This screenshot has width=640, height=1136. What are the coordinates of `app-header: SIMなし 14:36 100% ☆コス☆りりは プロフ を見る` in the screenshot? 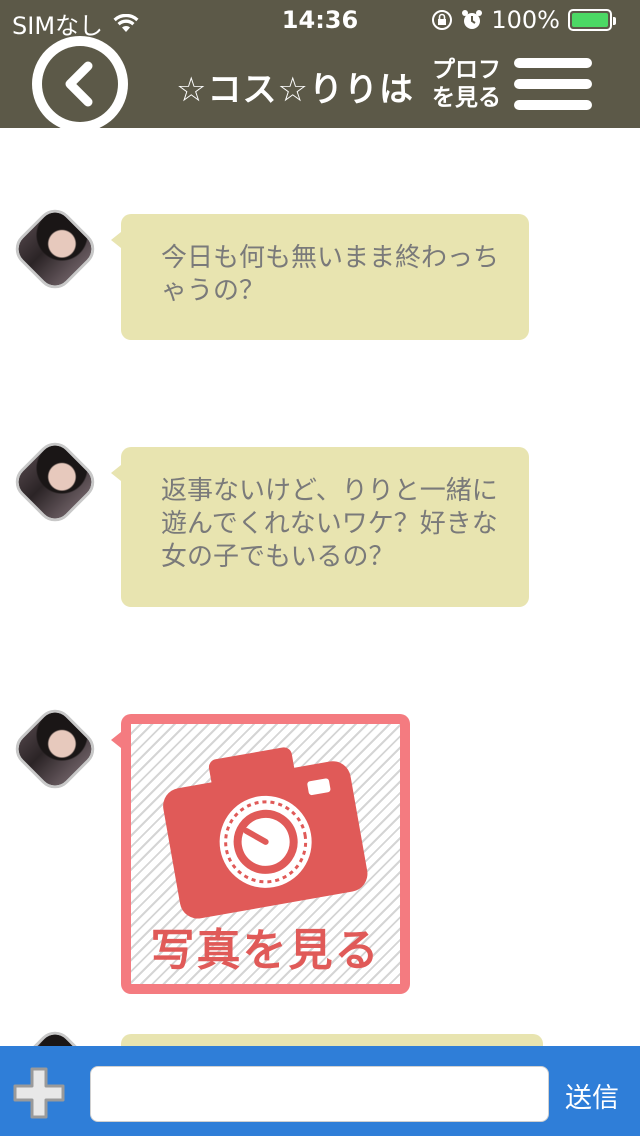 It's located at (320, 66).